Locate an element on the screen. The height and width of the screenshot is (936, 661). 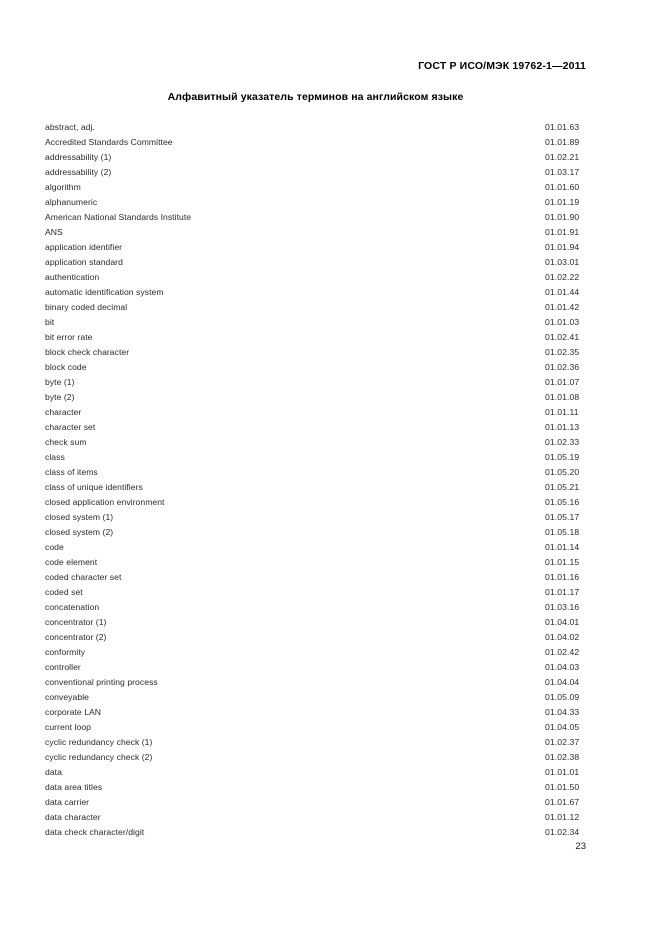
index-entry: data area titles 01.01.50 is located at coordinates (315, 787).